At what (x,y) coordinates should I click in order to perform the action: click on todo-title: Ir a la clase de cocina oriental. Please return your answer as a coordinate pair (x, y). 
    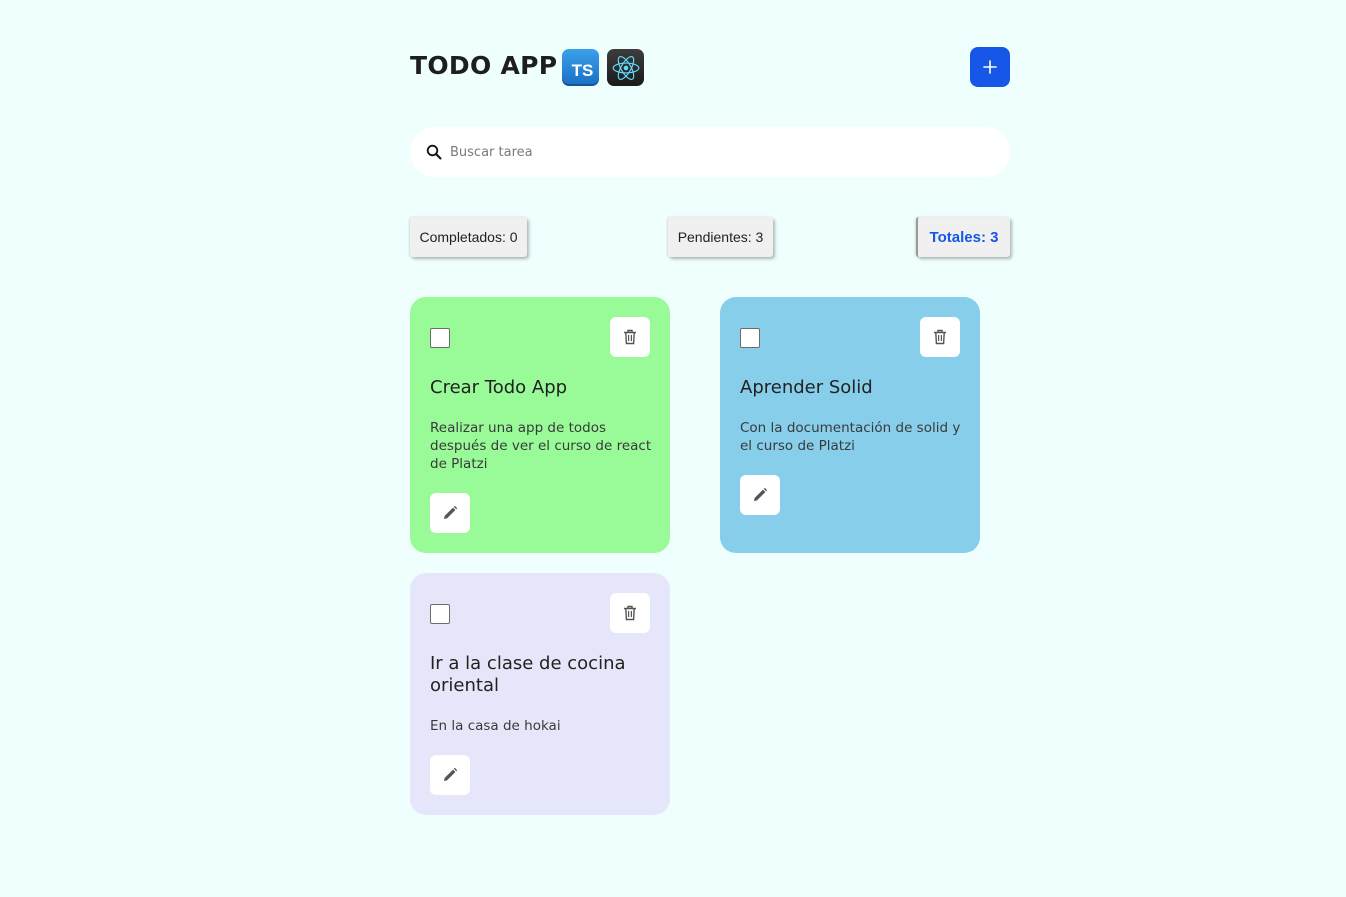
    Looking at the image, I should click on (528, 674).